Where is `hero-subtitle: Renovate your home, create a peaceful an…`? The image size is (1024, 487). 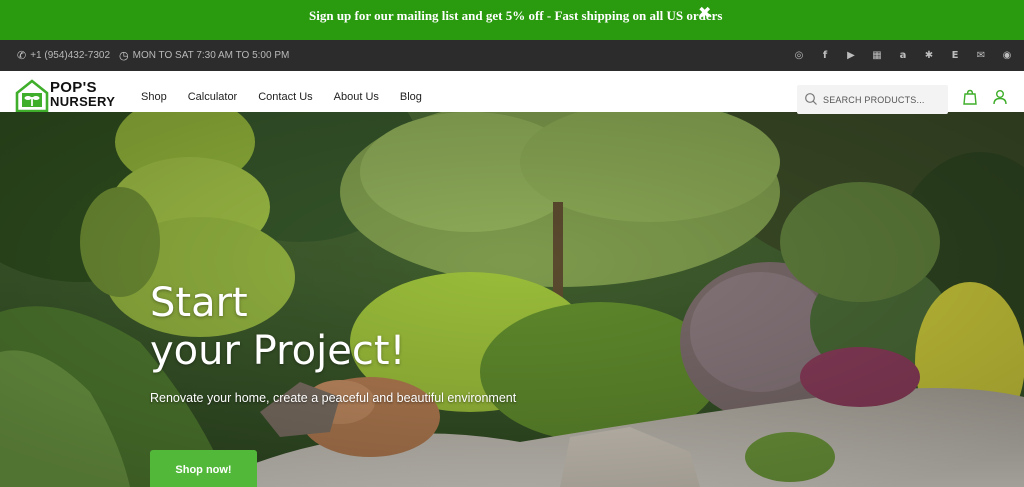
hero-subtitle: Renovate your home, create a peaceful an… is located at coordinates (333, 398).